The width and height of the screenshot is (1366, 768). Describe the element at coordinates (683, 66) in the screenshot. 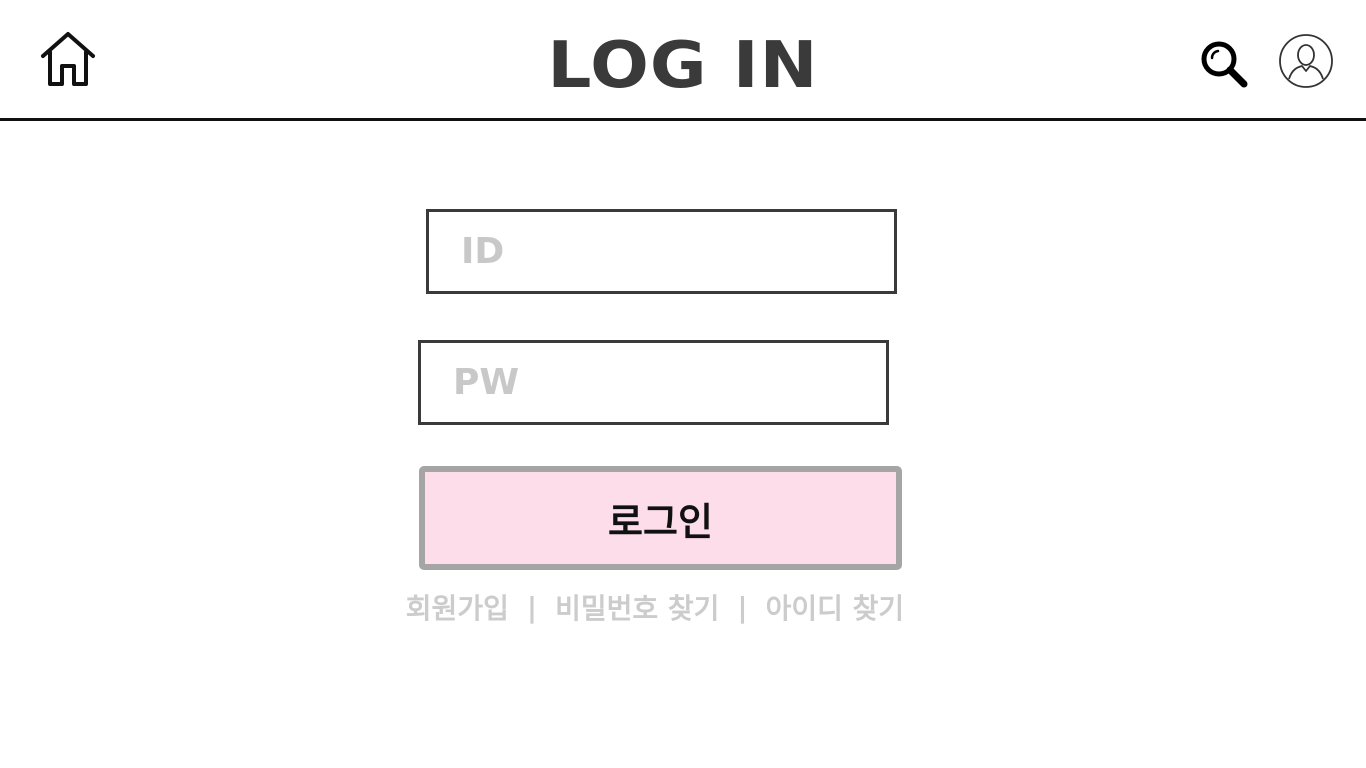

I see `page-title: LOG IN` at that location.